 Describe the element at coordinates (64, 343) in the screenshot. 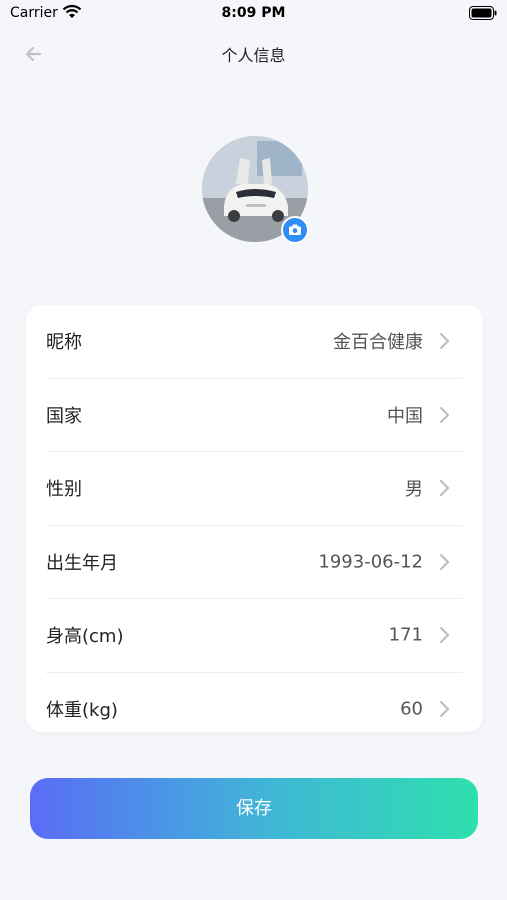

I see `row-label: 昵称` at that location.